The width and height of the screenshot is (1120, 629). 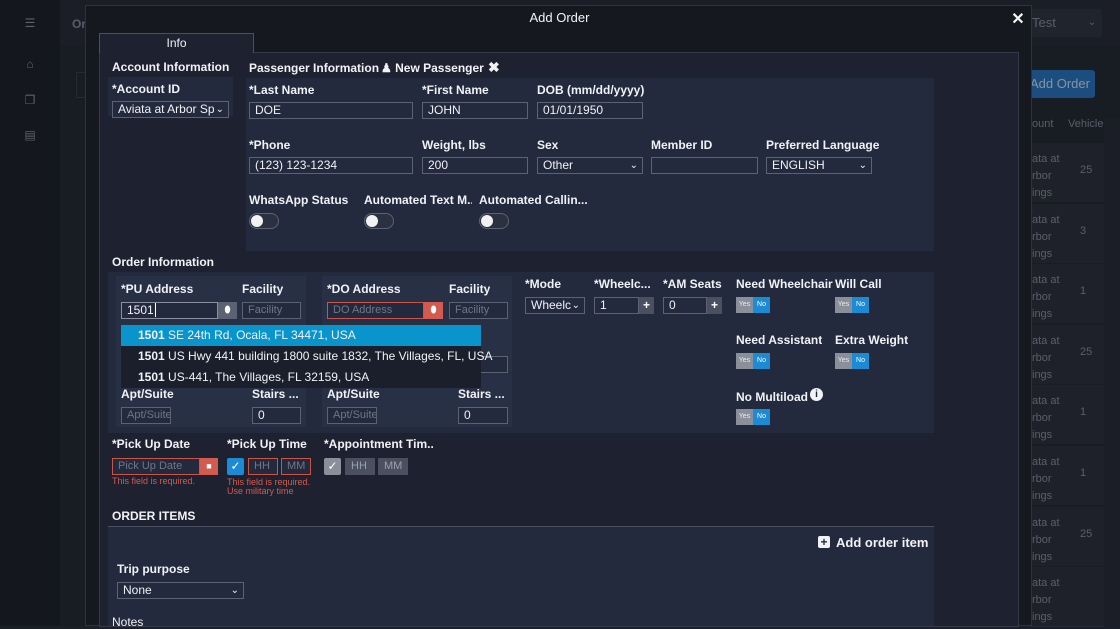 What do you see at coordinates (176, 43) in the screenshot?
I see `tab-info: Info` at bounding box center [176, 43].